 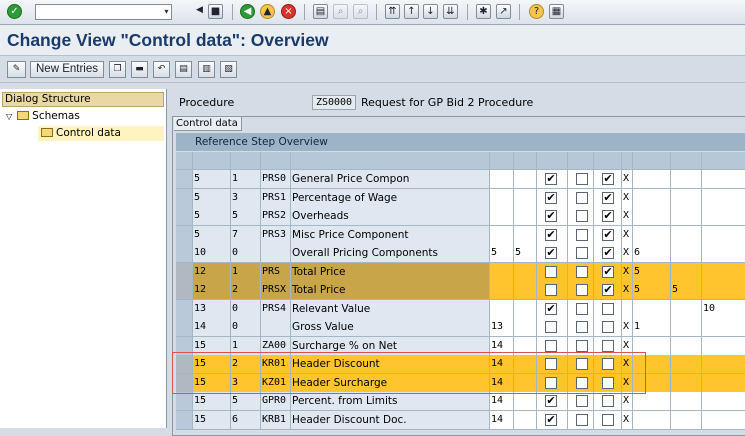 I want to click on command-field, so click(x=103, y=12).